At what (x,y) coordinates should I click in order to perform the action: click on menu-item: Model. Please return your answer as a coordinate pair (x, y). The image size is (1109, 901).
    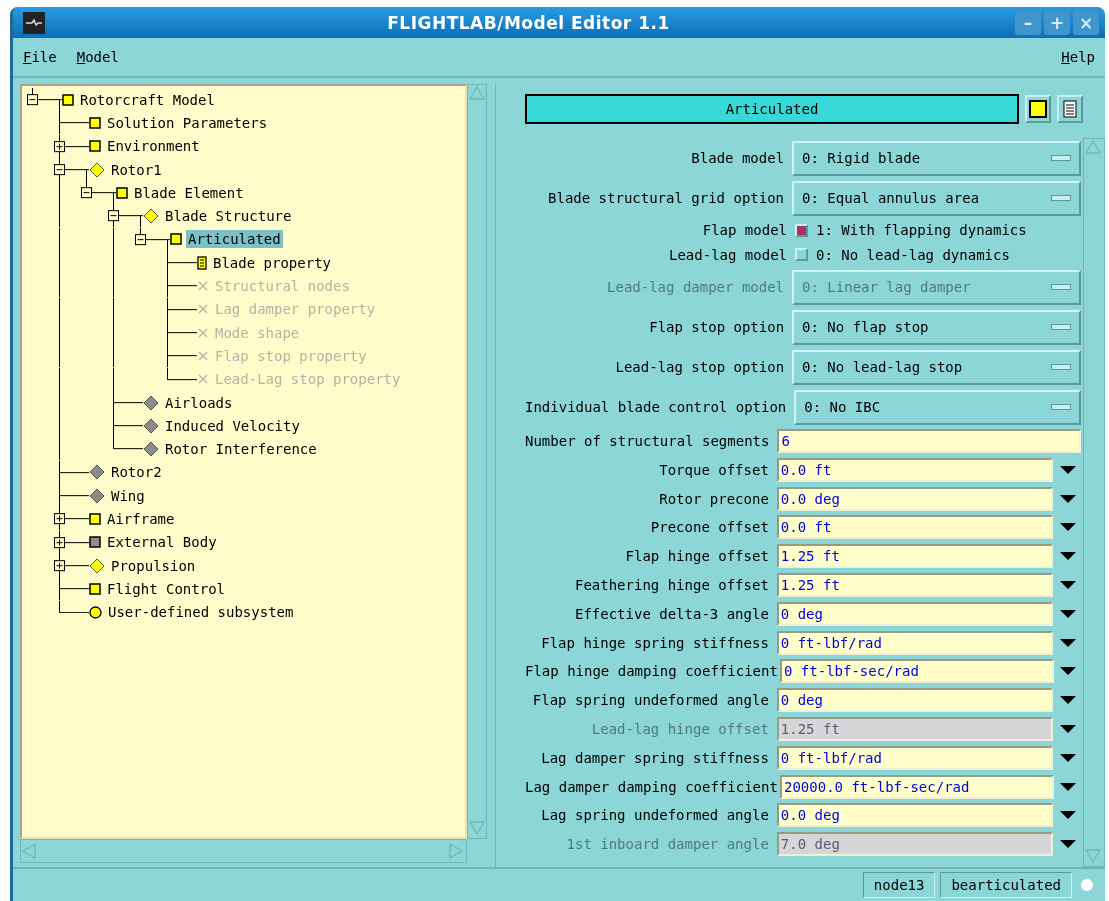
    Looking at the image, I should click on (97, 57).